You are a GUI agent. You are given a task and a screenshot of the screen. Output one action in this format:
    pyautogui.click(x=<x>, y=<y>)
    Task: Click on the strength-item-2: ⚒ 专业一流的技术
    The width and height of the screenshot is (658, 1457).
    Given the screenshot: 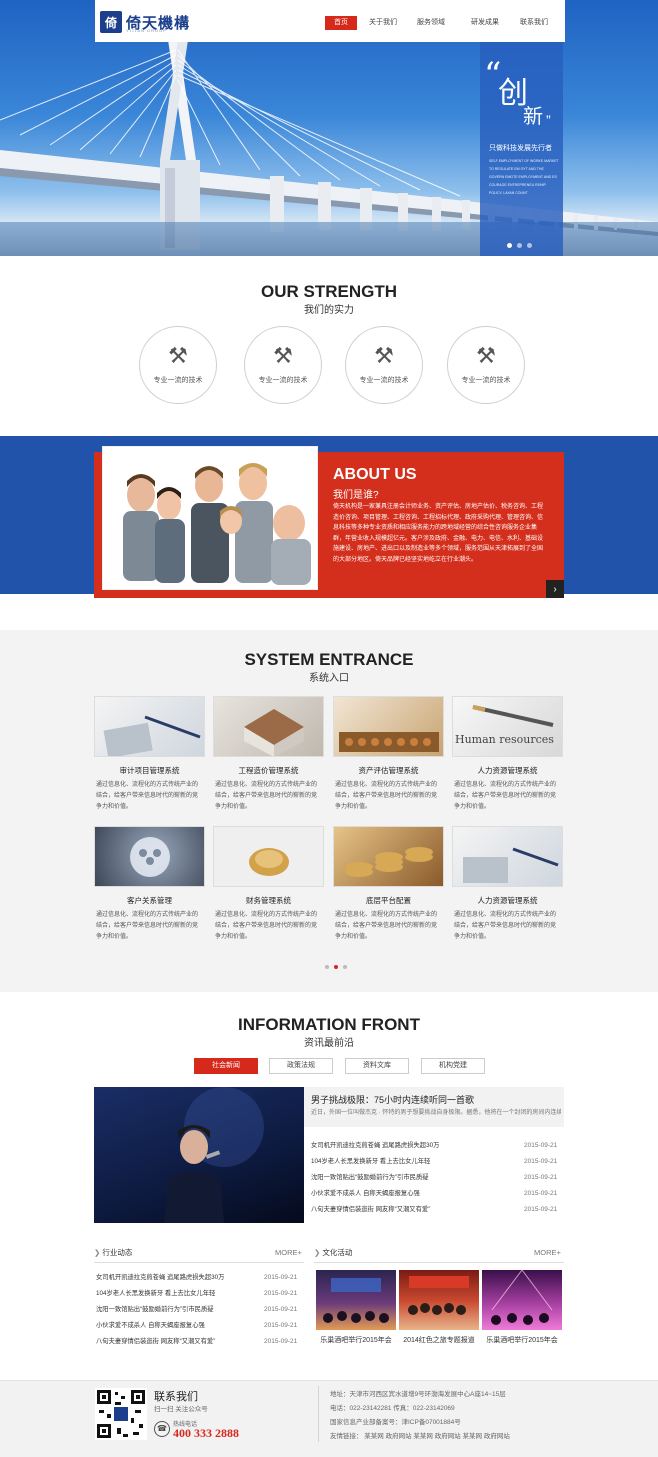 What is the action you would take?
    pyautogui.click(x=283, y=365)
    